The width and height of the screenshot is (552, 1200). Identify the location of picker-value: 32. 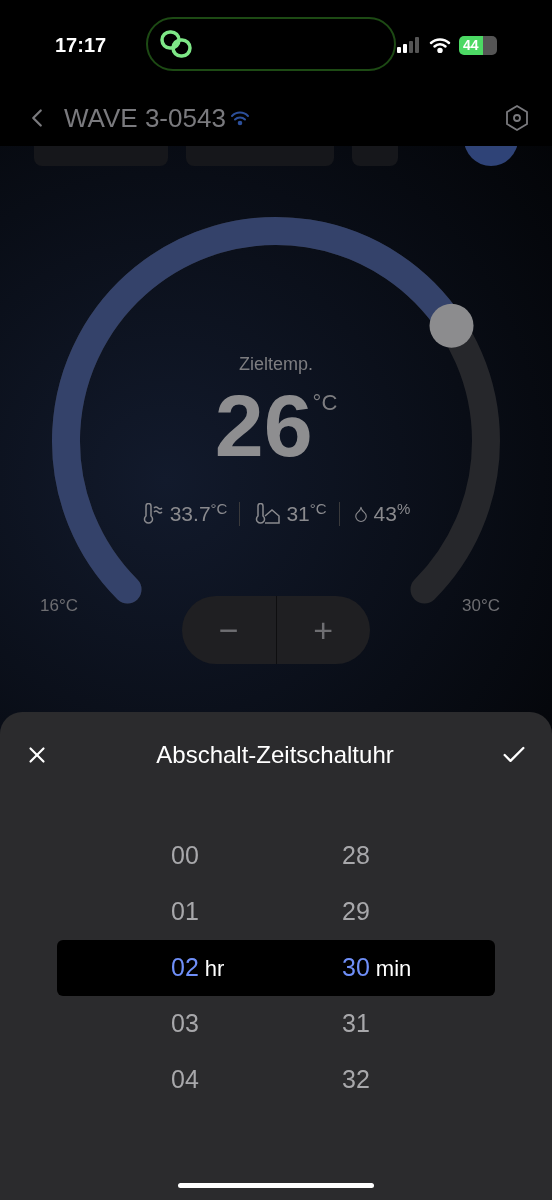
(356, 1080).